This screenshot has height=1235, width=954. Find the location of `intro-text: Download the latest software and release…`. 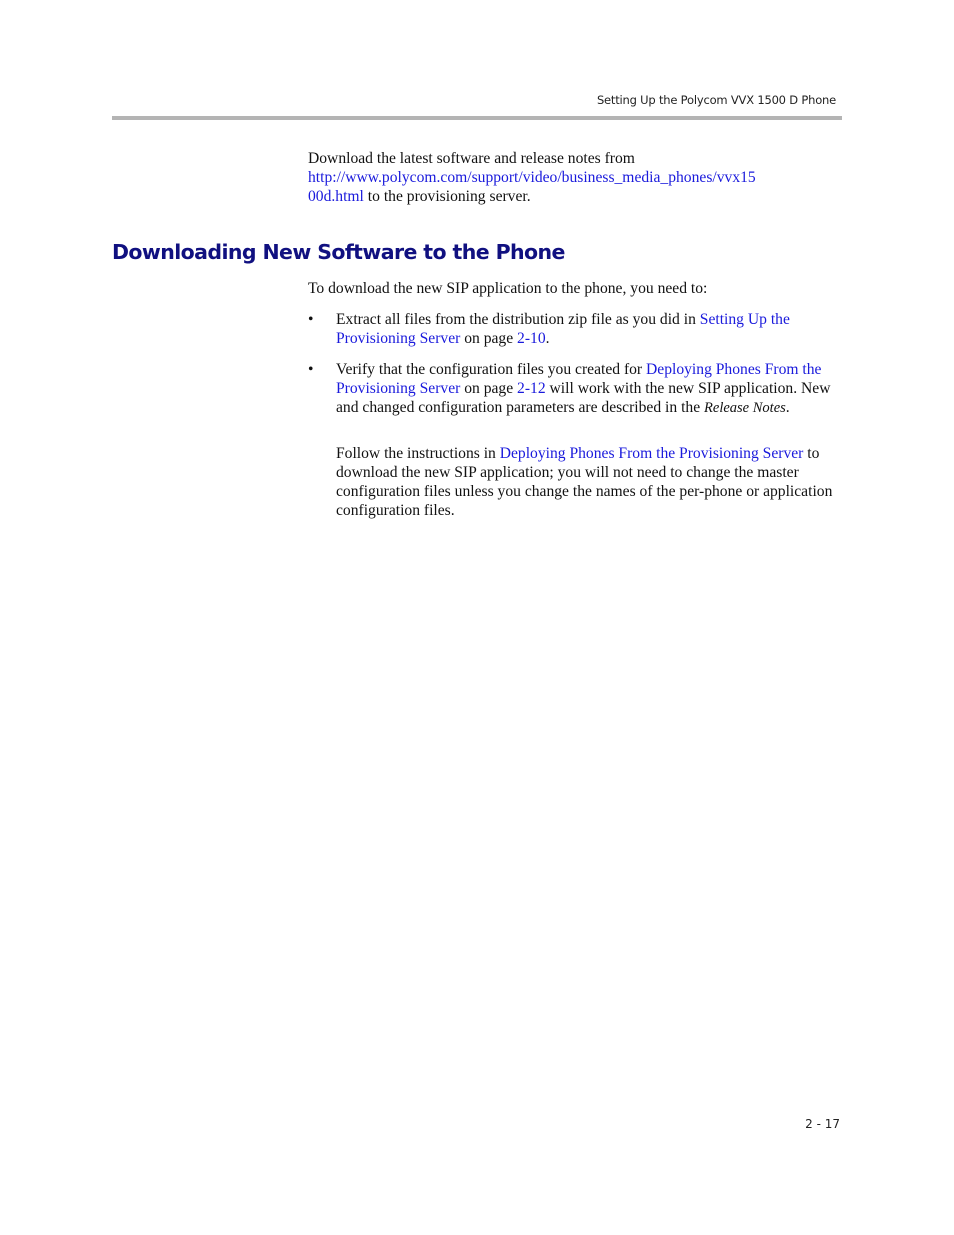

intro-text: Download the latest software and release… is located at coordinates (471, 158).